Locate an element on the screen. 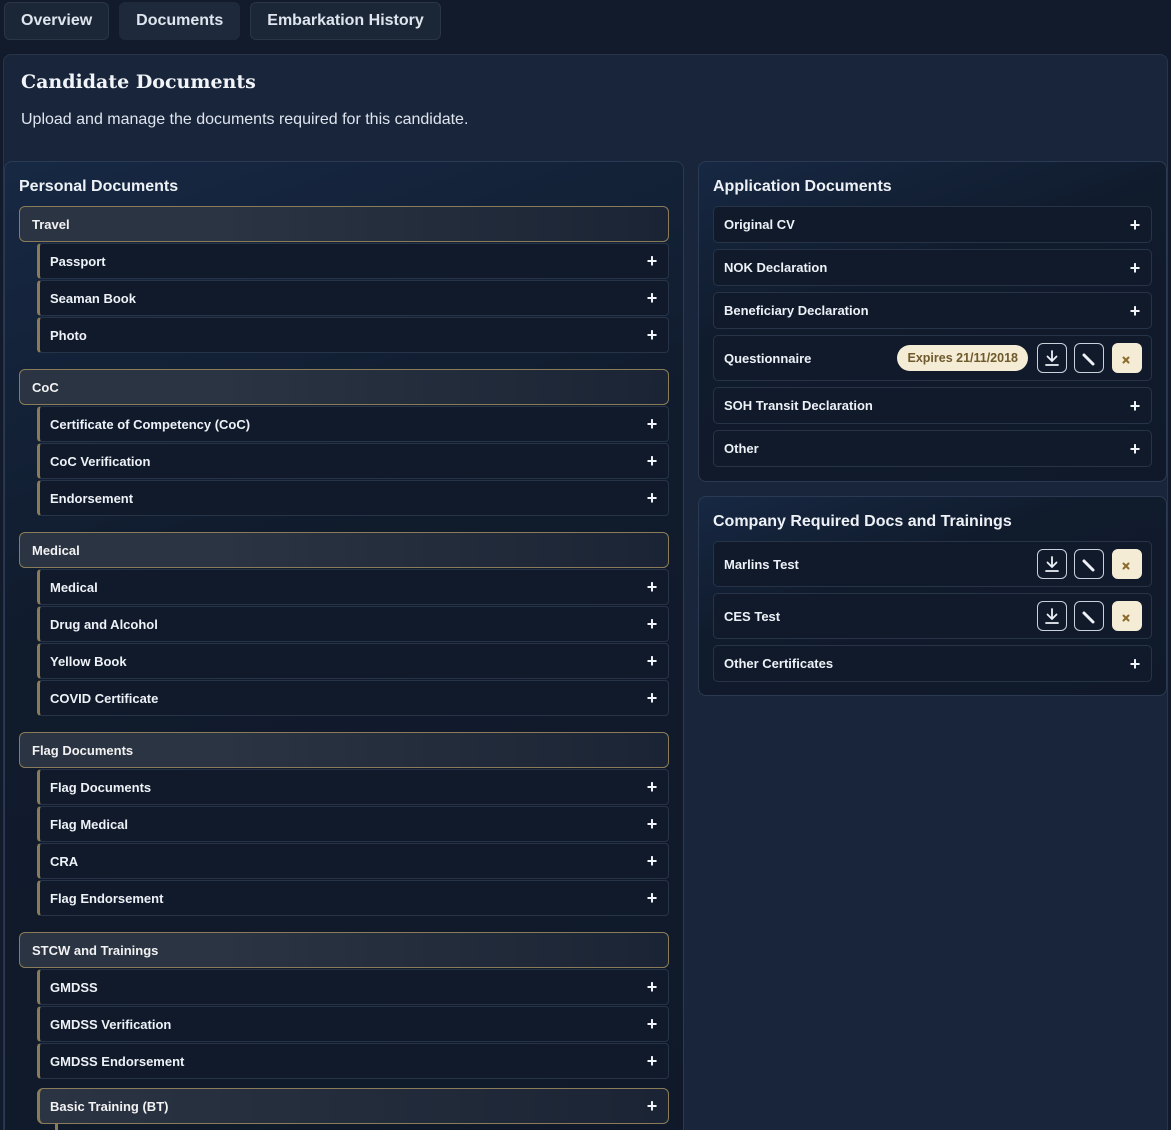  doc-row-covid-certificate: COVID Certificate + is located at coordinates (353, 698).